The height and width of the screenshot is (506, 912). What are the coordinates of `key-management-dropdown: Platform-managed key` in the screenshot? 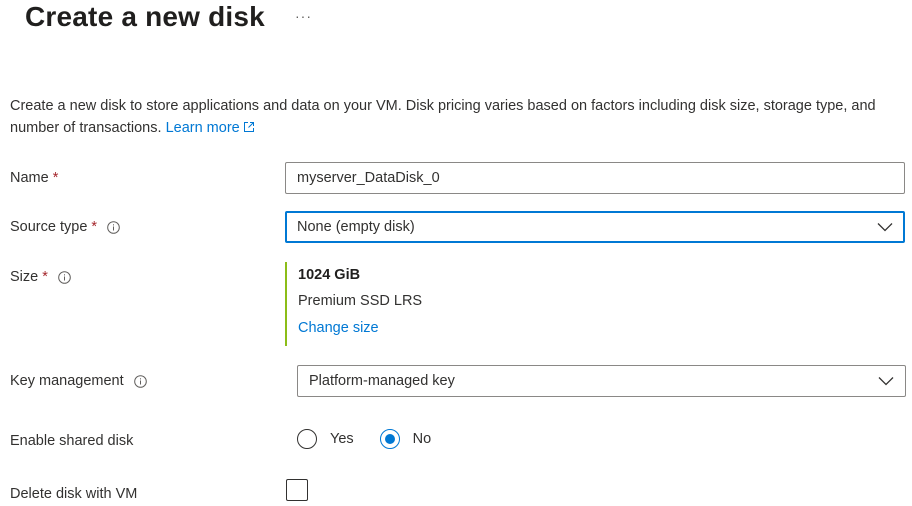 It's located at (601, 381).